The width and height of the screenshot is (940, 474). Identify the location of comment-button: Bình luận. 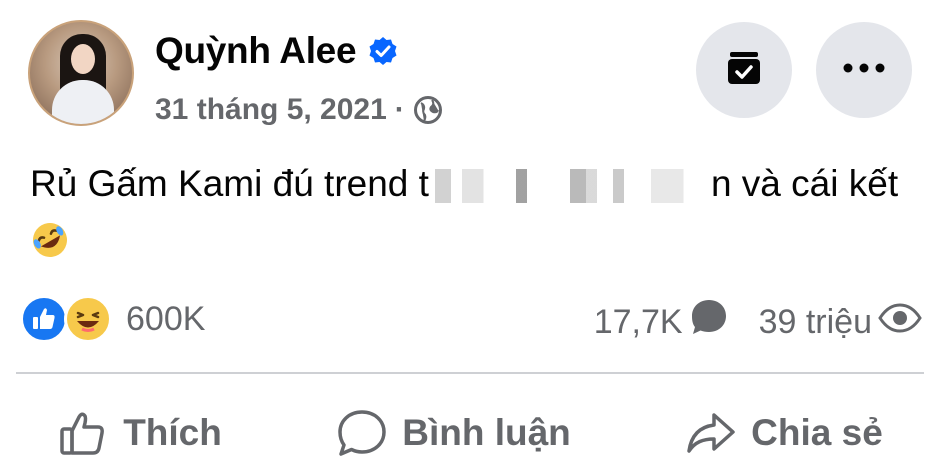
(453, 433).